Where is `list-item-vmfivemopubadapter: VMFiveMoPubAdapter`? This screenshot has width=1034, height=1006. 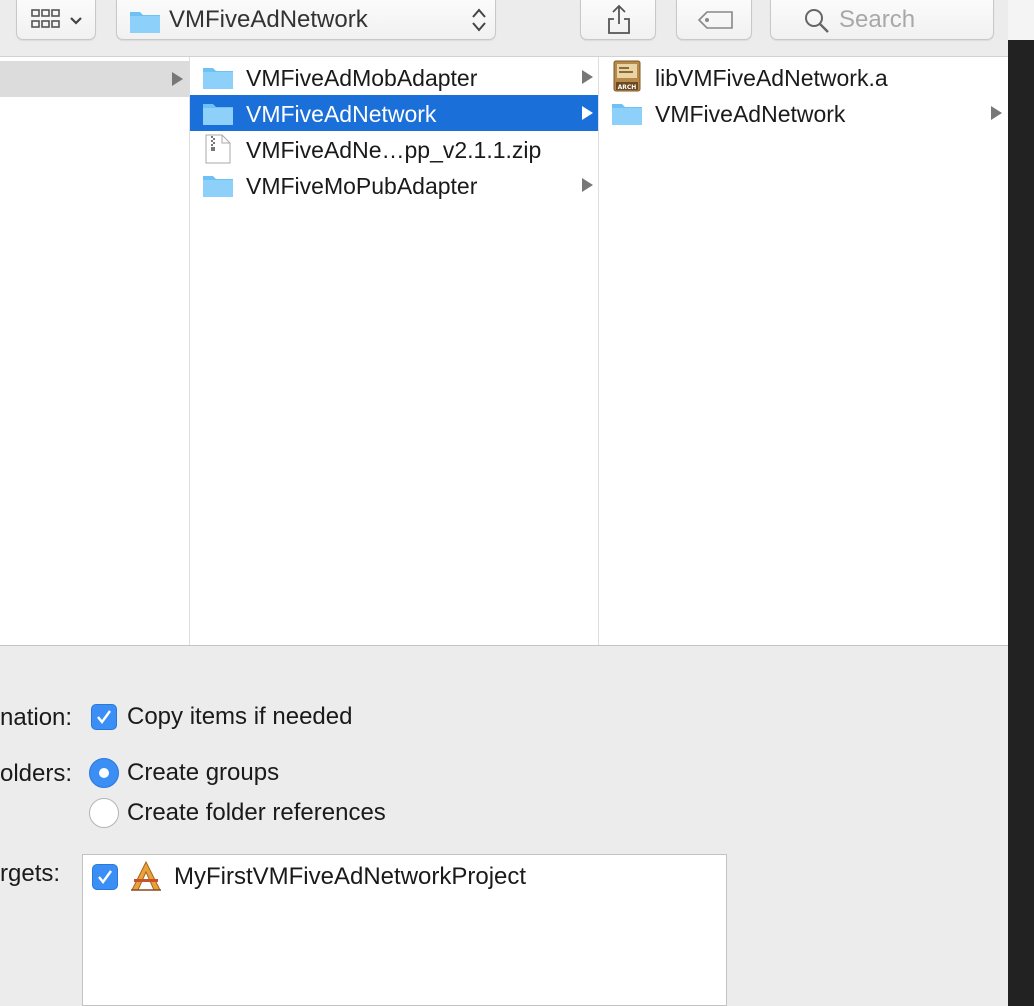
list-item-vmfivemopubadapter: VMFiveMoPubAdapter is located at coordinates (394, 185).